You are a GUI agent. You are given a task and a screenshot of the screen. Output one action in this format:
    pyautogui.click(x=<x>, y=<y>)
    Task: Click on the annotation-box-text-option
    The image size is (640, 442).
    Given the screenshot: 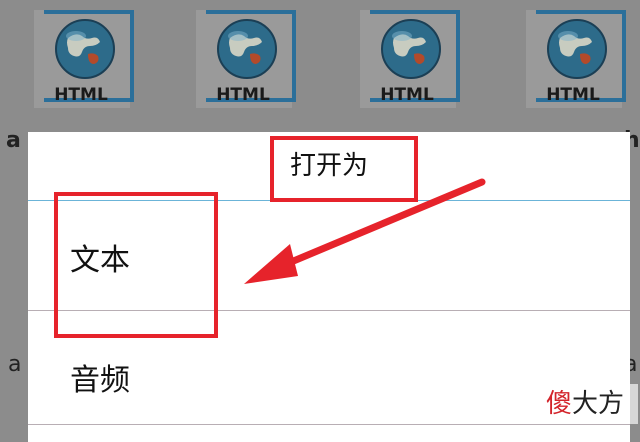 What is the action you would take?
    pyautogui.click(x=136, y=265)
    